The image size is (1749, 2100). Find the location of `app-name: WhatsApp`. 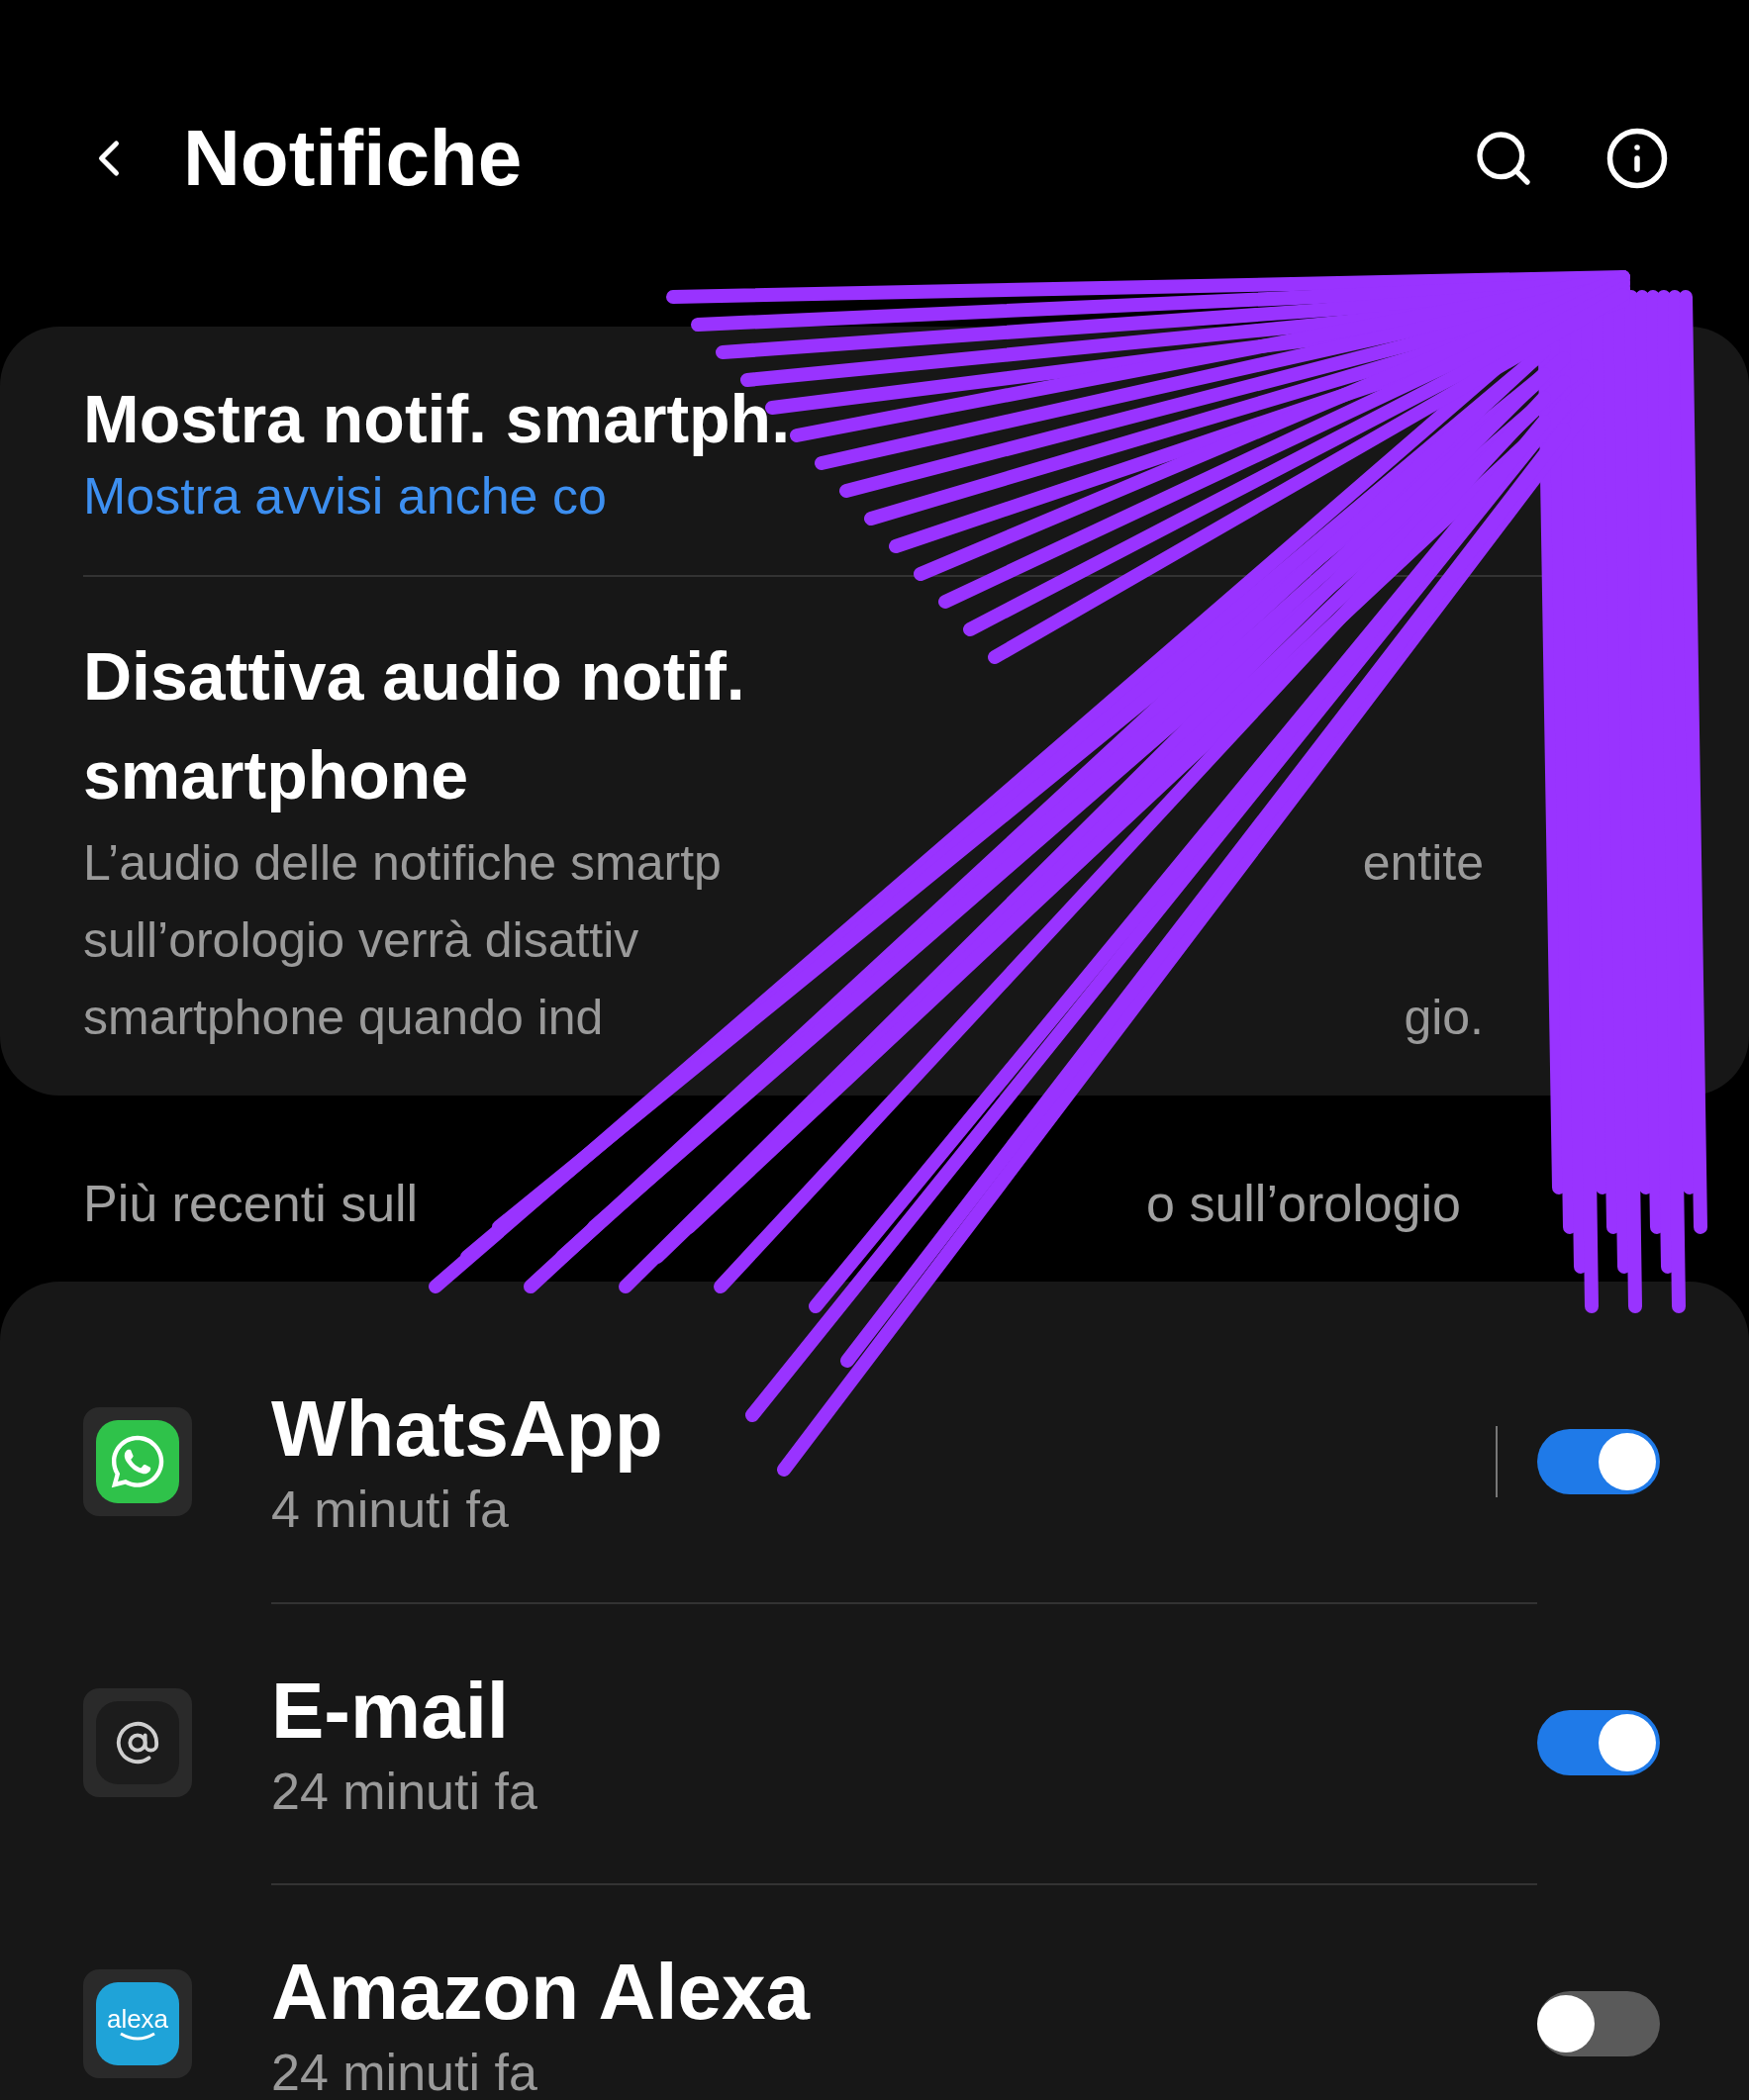

app-name: WhatsApp is located at coordinates (467, 1429).